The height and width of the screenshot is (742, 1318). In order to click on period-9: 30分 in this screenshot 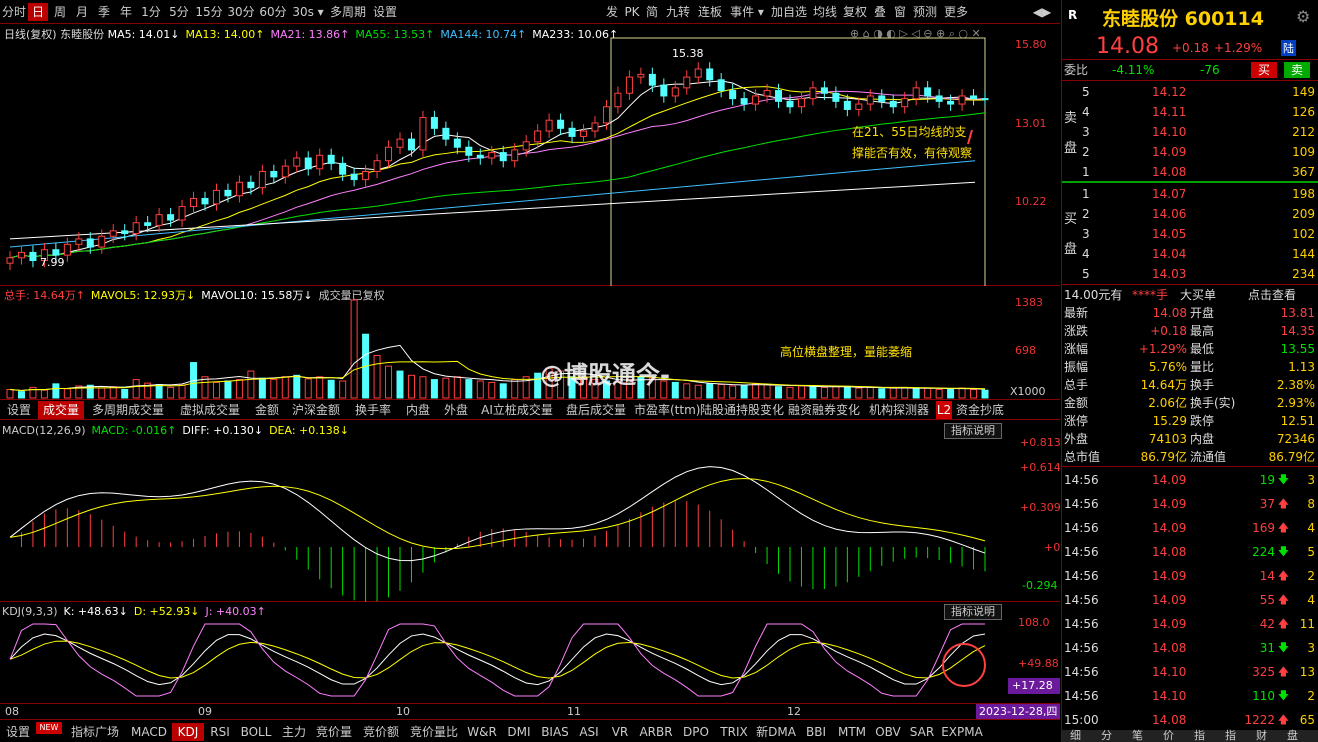, I will do `click(241, 12)`.